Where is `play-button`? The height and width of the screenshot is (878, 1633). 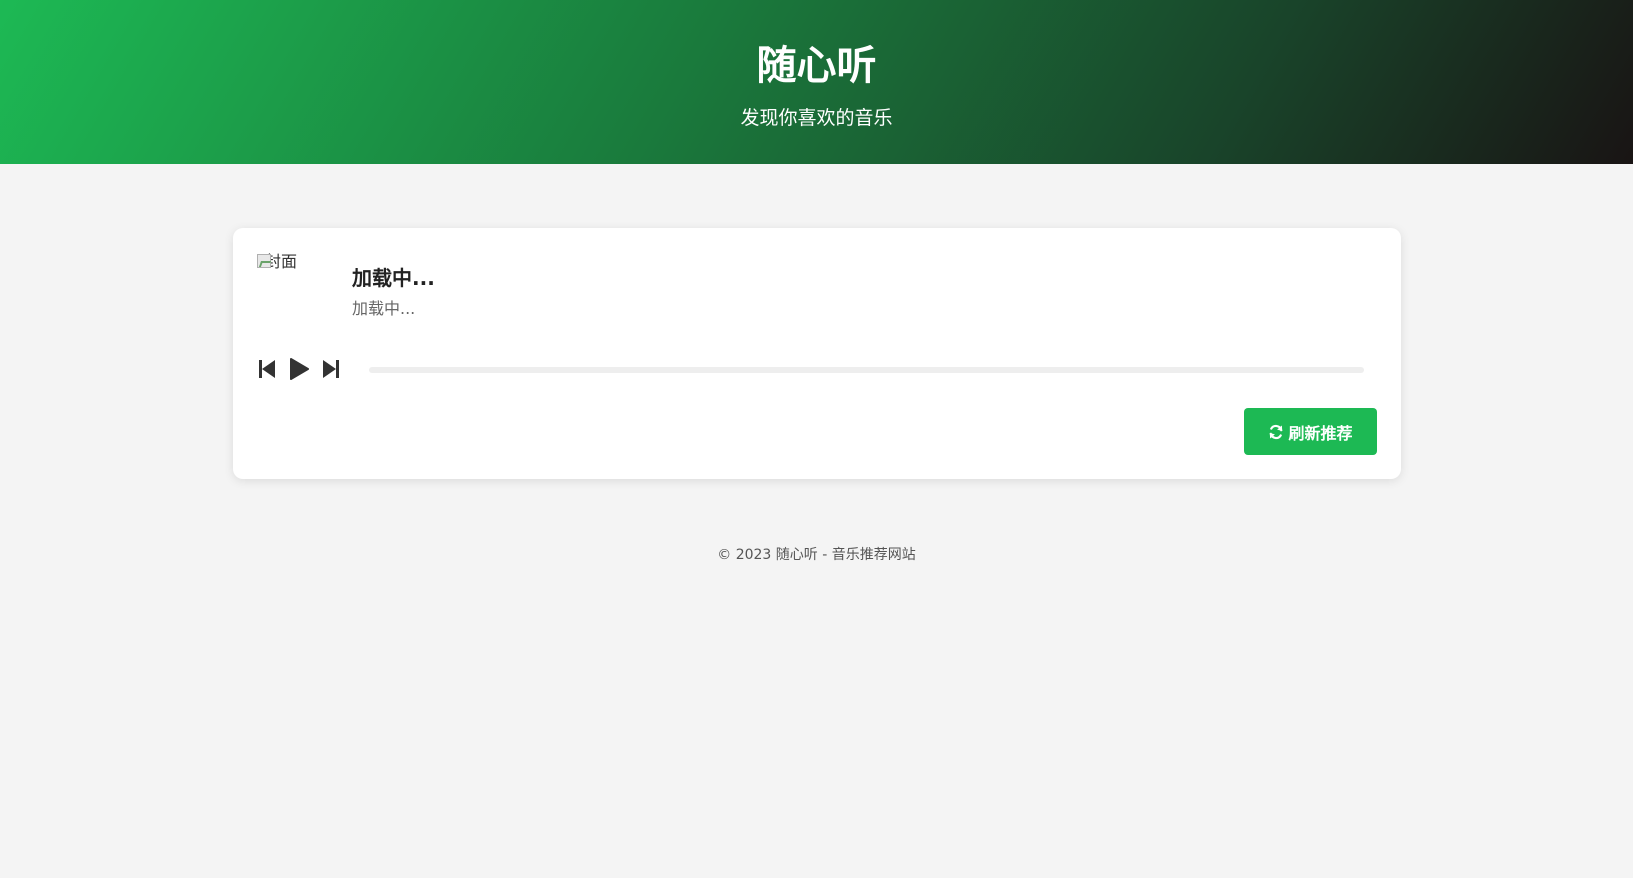 play-button is located at coordinates (299, 369).